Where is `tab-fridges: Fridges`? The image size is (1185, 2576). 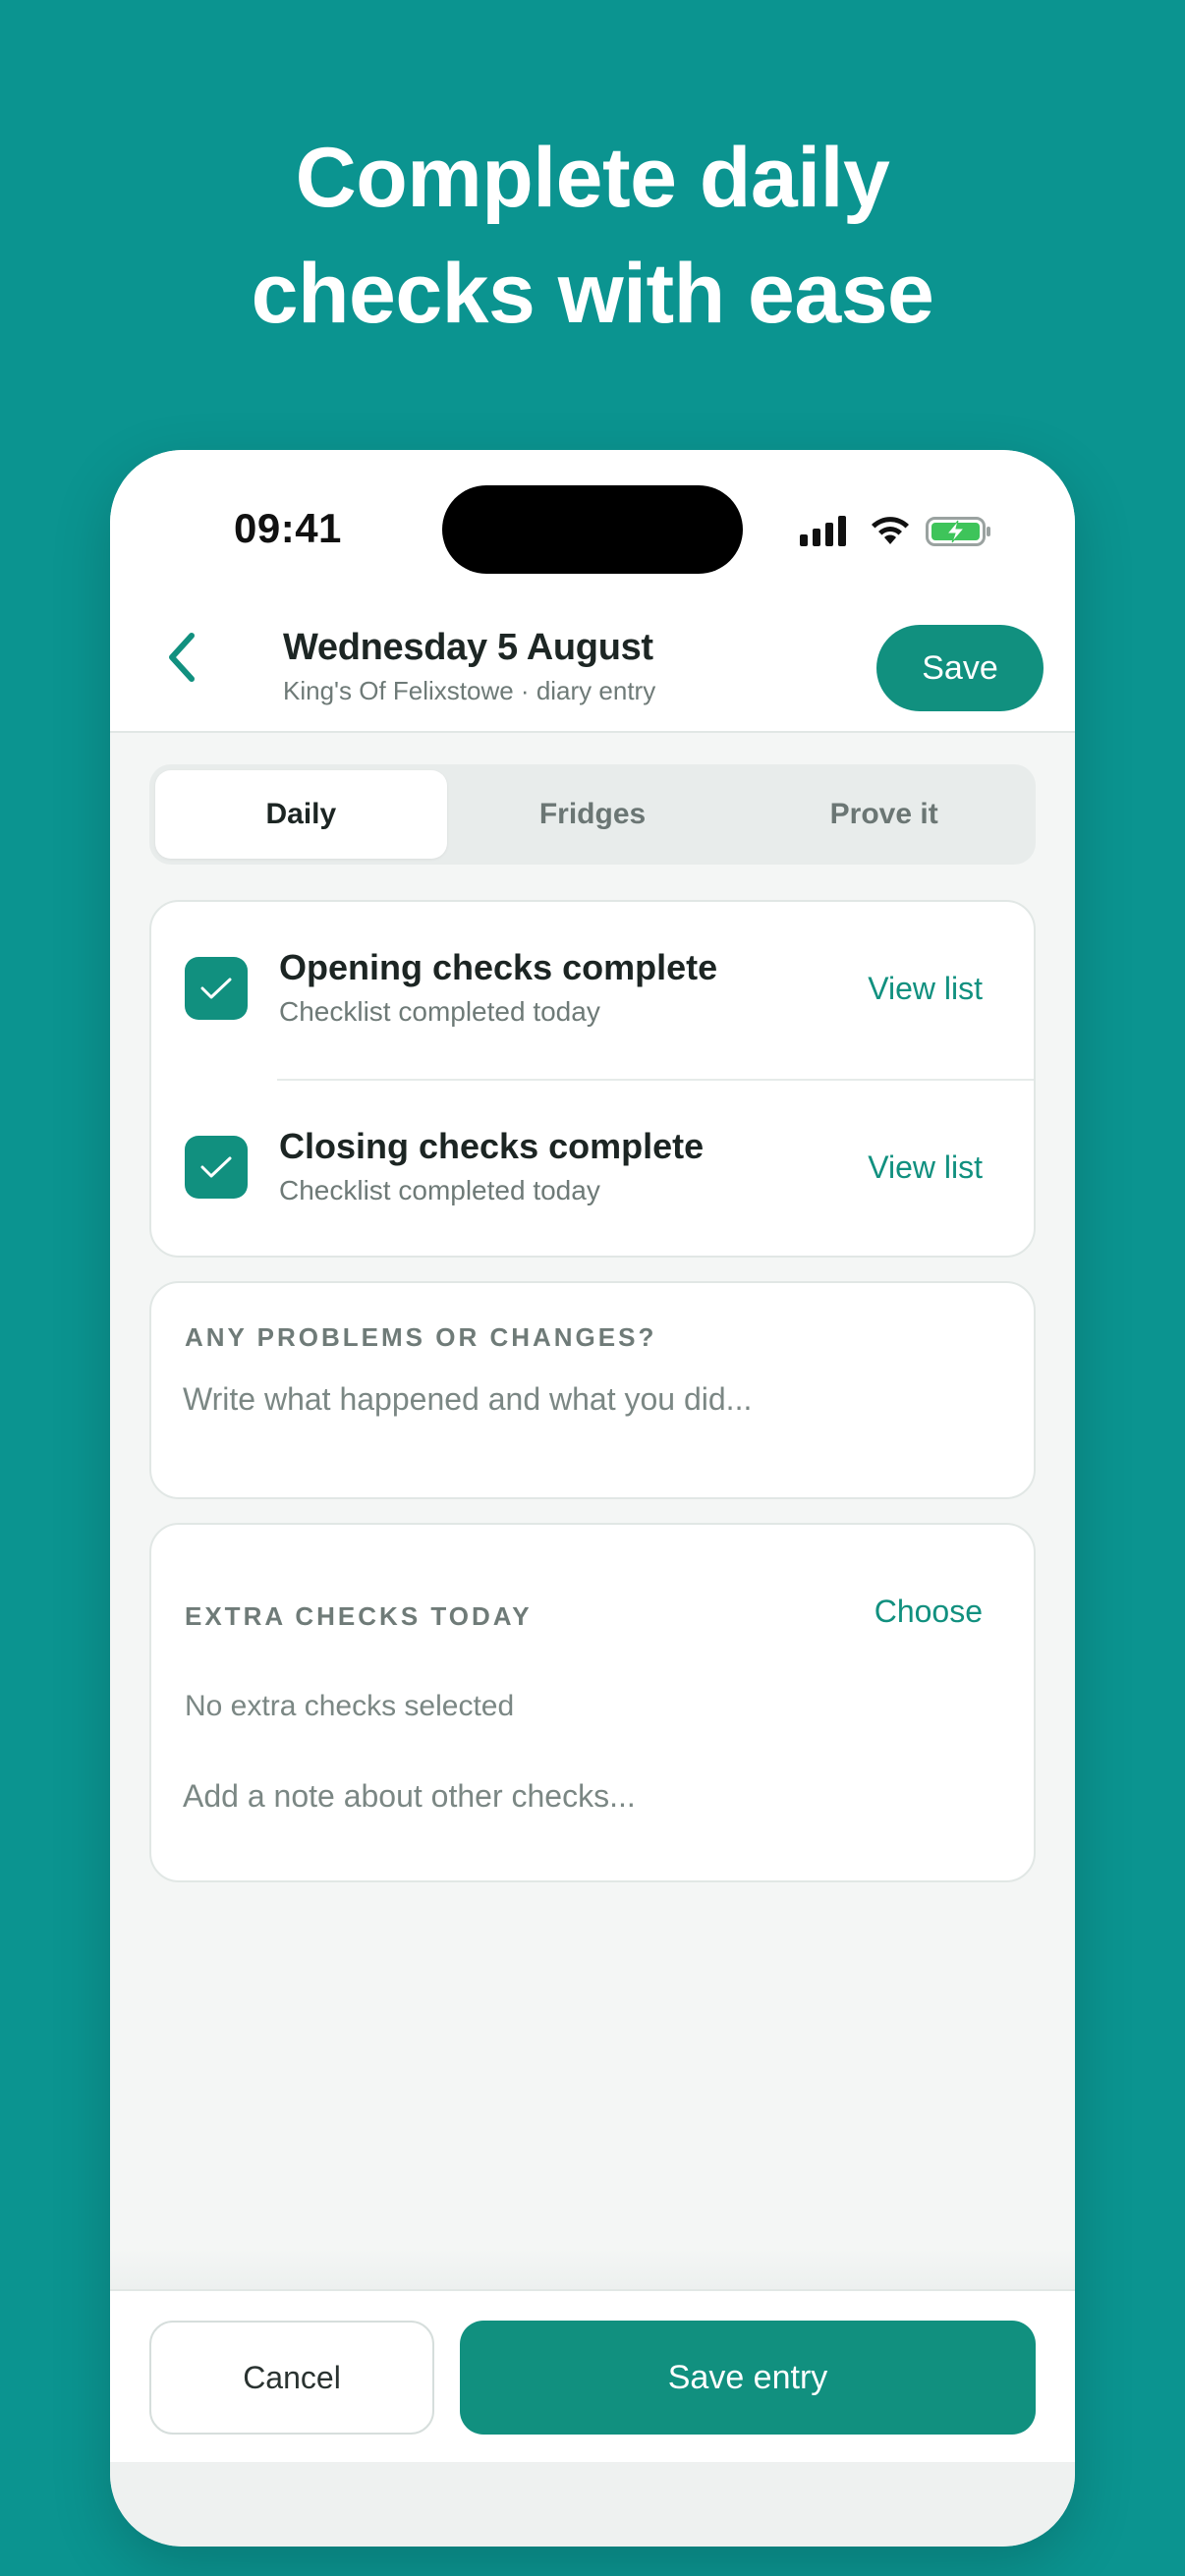 tab-fridges: Fridges is located at coordinates (593, 814).